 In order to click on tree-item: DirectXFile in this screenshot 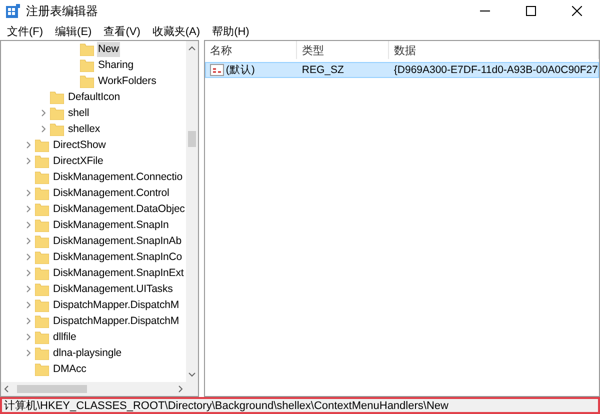, I will do `click(78, 161)`.